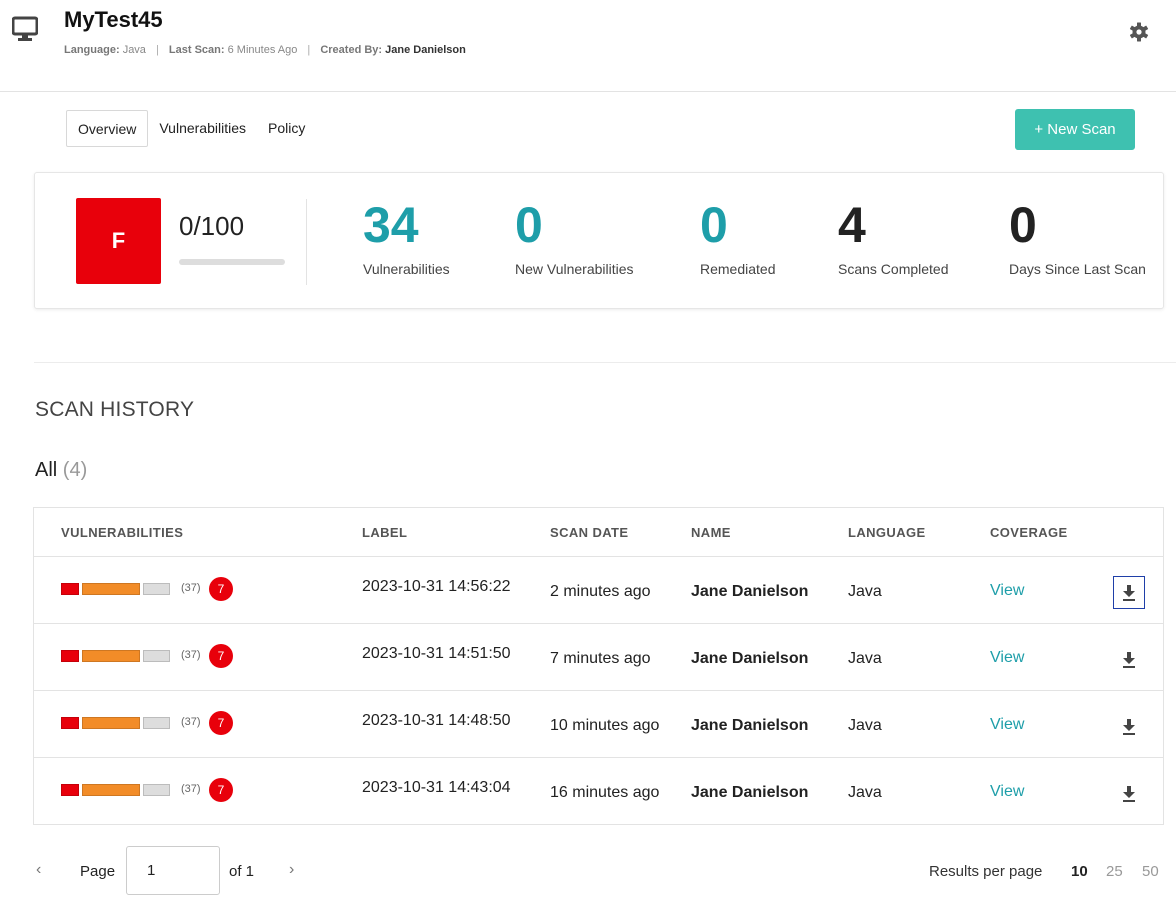 This screenshot has width=1176, height=913. Describe the element at coordinates (25, 28) in the screenshot. I see `monitor-icon` at that location.